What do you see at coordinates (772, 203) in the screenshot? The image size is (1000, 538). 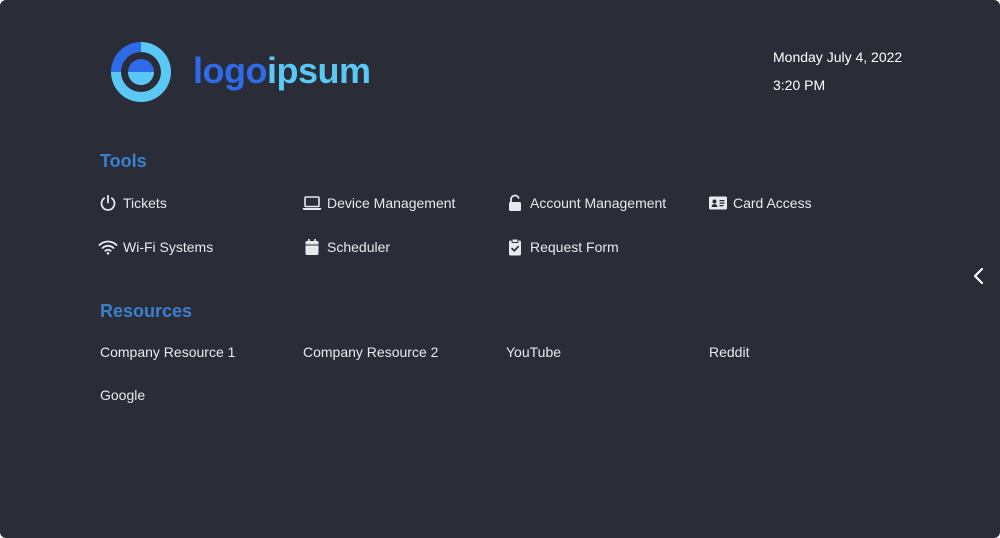 I see `tool-label: Card Access` at bounding box center [772, 203].